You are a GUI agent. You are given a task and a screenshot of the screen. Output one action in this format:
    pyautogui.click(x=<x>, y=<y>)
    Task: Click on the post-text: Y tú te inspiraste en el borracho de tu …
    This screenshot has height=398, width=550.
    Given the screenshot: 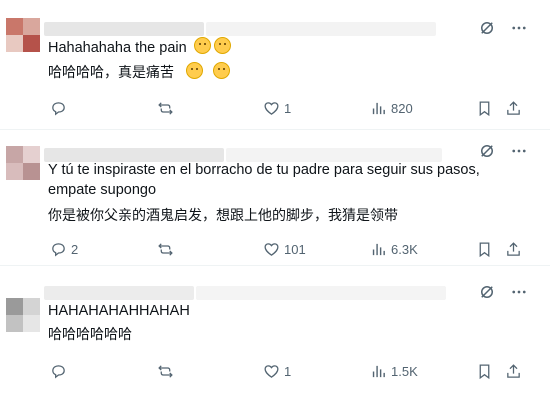 What is the action you would take?
    pyautogui.click(x=264, y=180)
    